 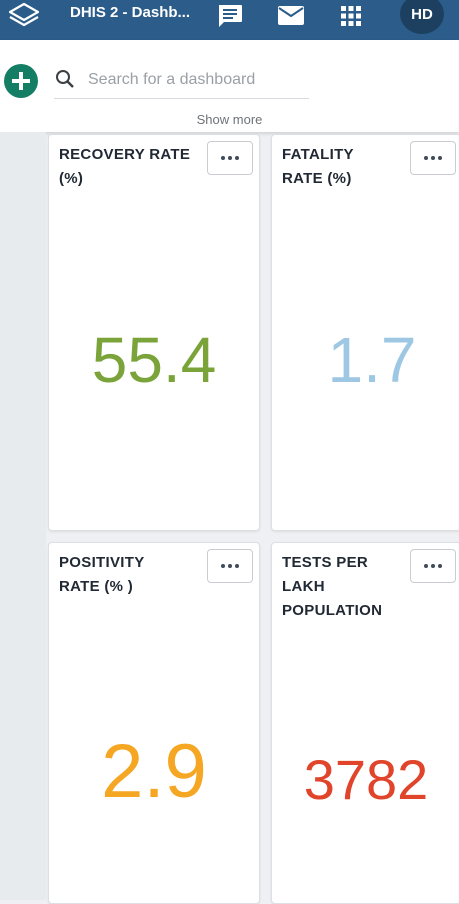 I want to click on app-header: DHIS 2 - Dashb... HD, so click(x=229, y=20).